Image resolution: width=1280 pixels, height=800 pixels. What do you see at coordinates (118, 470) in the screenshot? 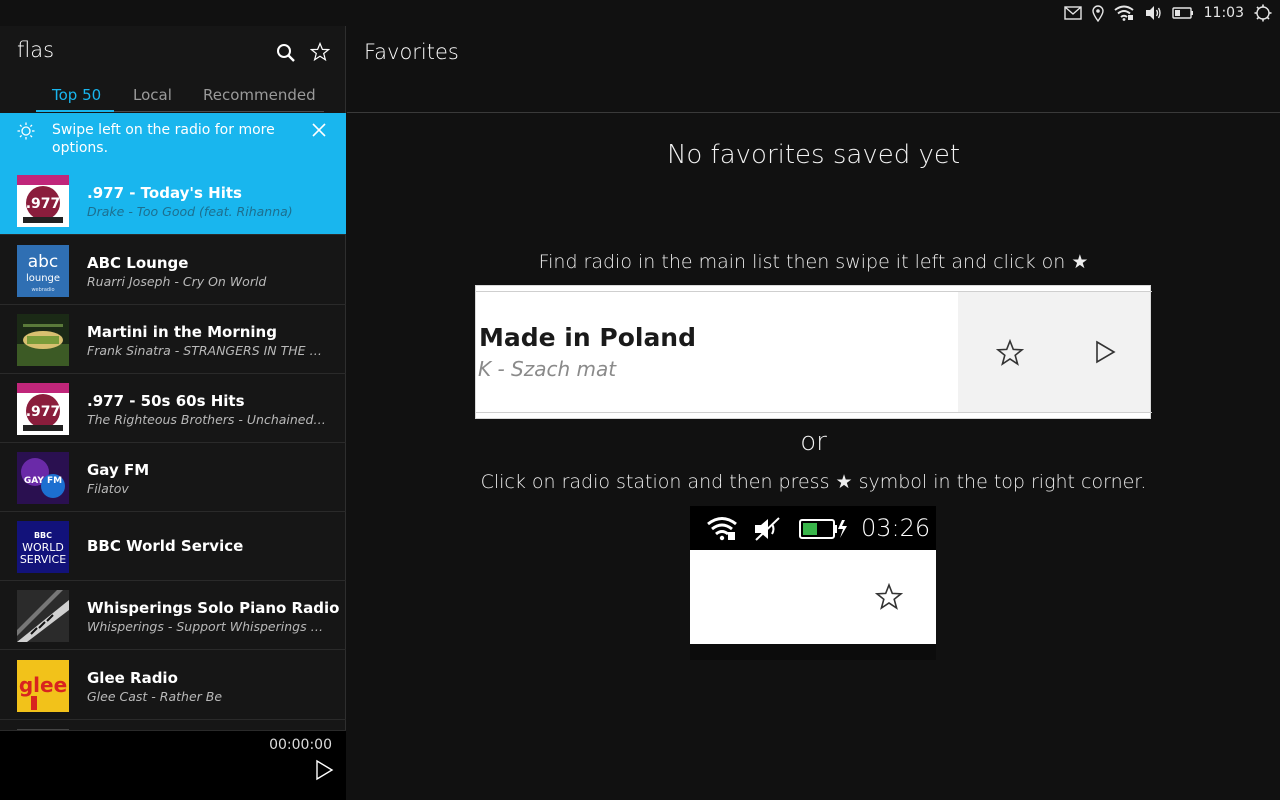
I see `station-name: Gay FM` at bounding box center [118, 470].